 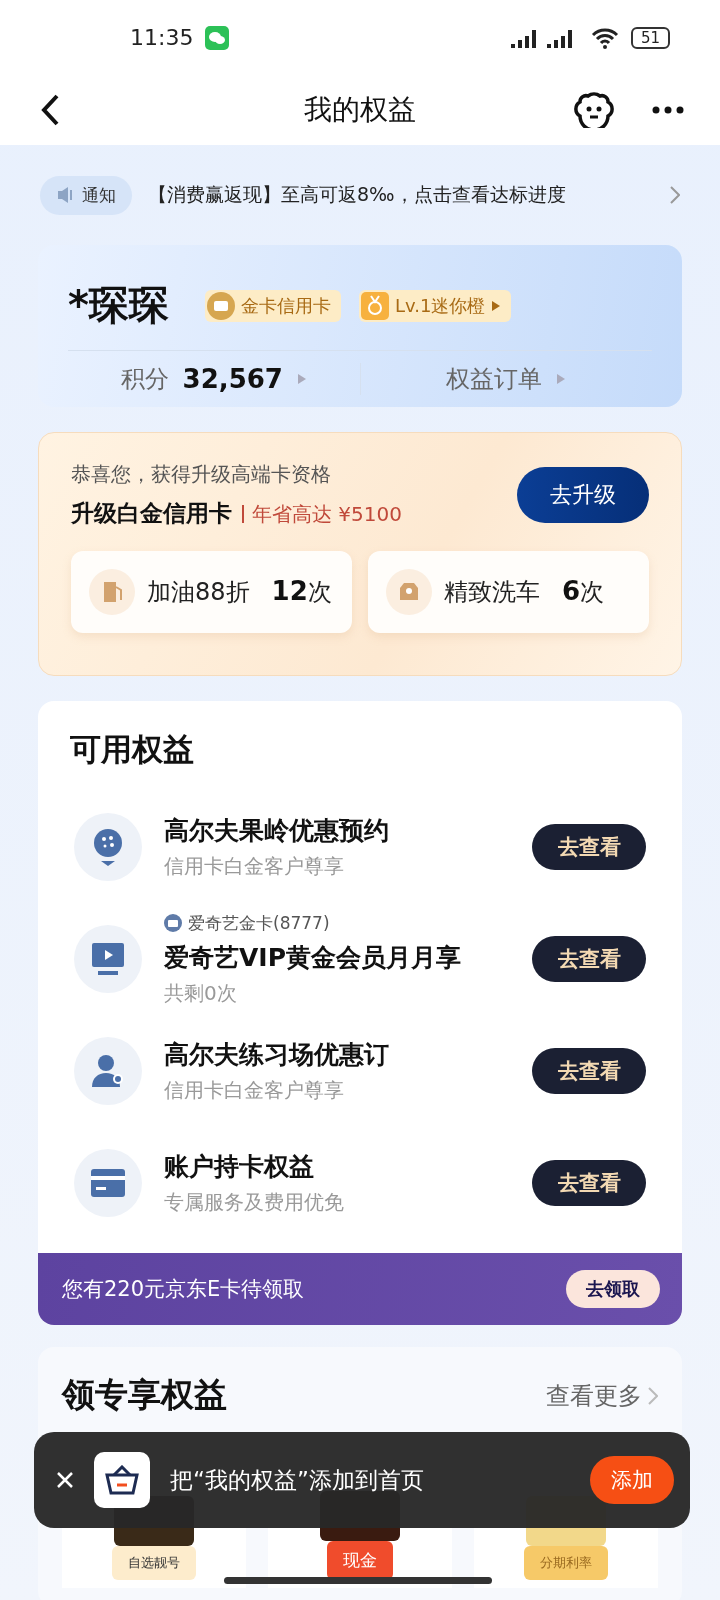 What do you see at coordinates (494, 379) in the screenshot?
I see `orders-link: 权益订单` at bounding box center [494, 379].